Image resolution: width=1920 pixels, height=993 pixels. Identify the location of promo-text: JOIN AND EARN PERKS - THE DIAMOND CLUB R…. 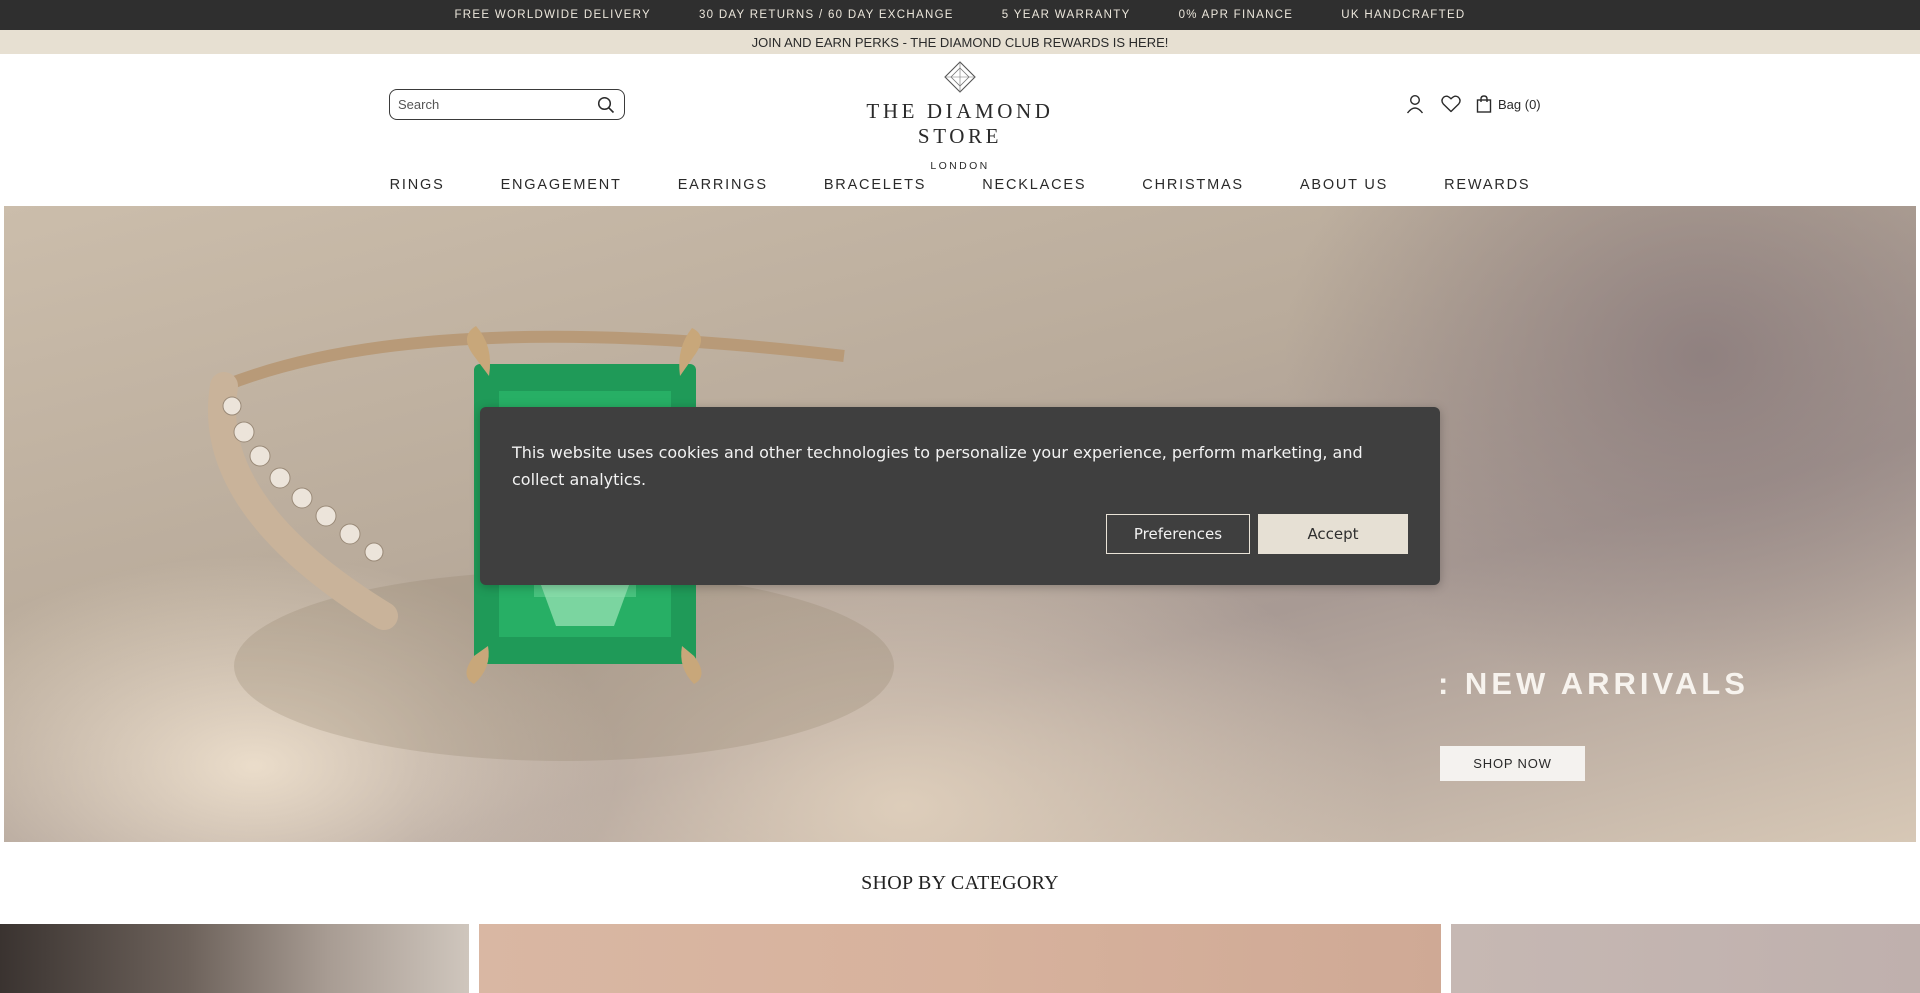
(960, 42).